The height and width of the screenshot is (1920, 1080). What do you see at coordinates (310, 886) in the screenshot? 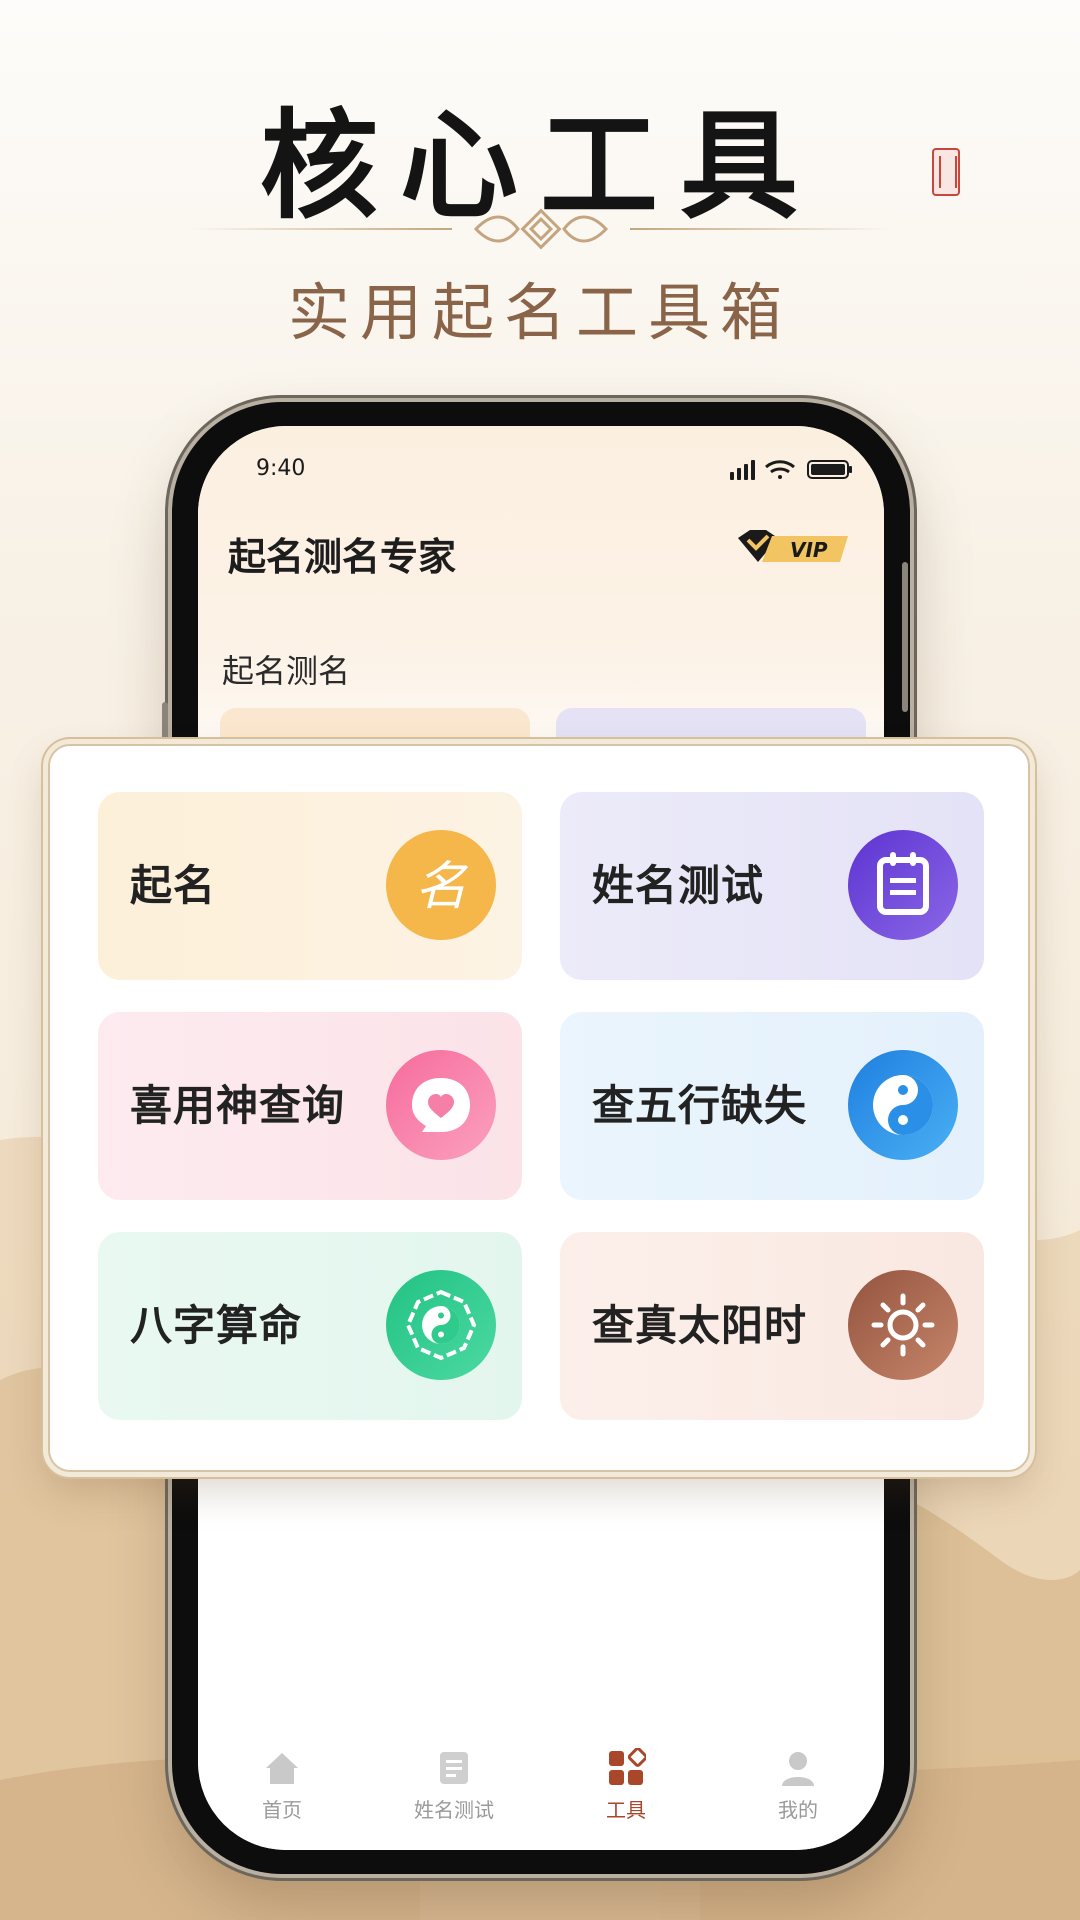
I see `tool-card-naming: 起名 名` at bounding box center [310, 886].